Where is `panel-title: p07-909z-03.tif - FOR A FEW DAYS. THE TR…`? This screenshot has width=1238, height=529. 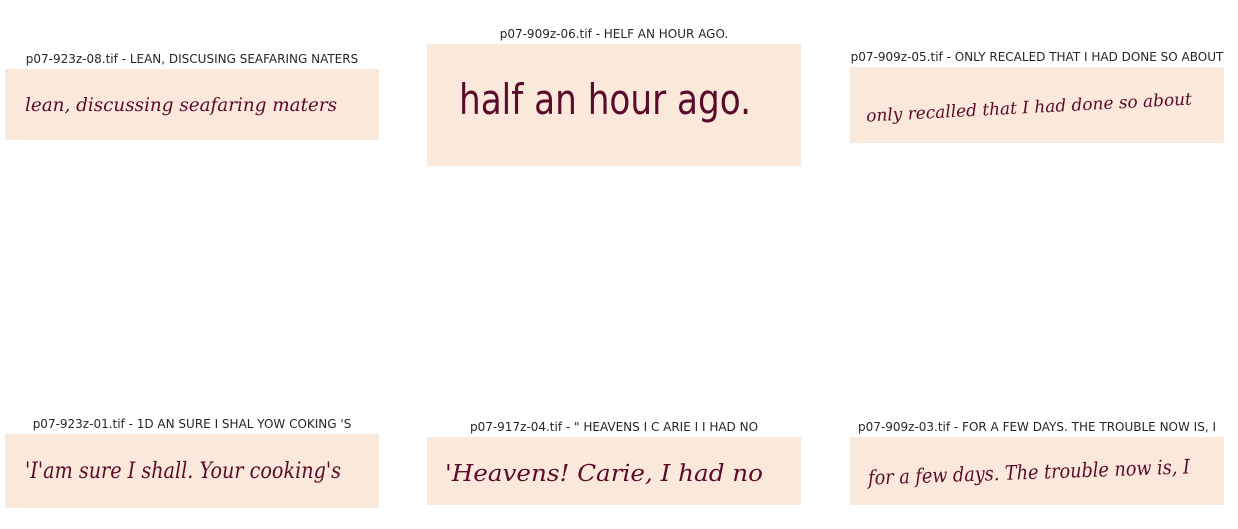
panel-title: p07-909z-03.tif - FOR A FEW DAYS. THE TR… is located at coordinates (1036, 427).